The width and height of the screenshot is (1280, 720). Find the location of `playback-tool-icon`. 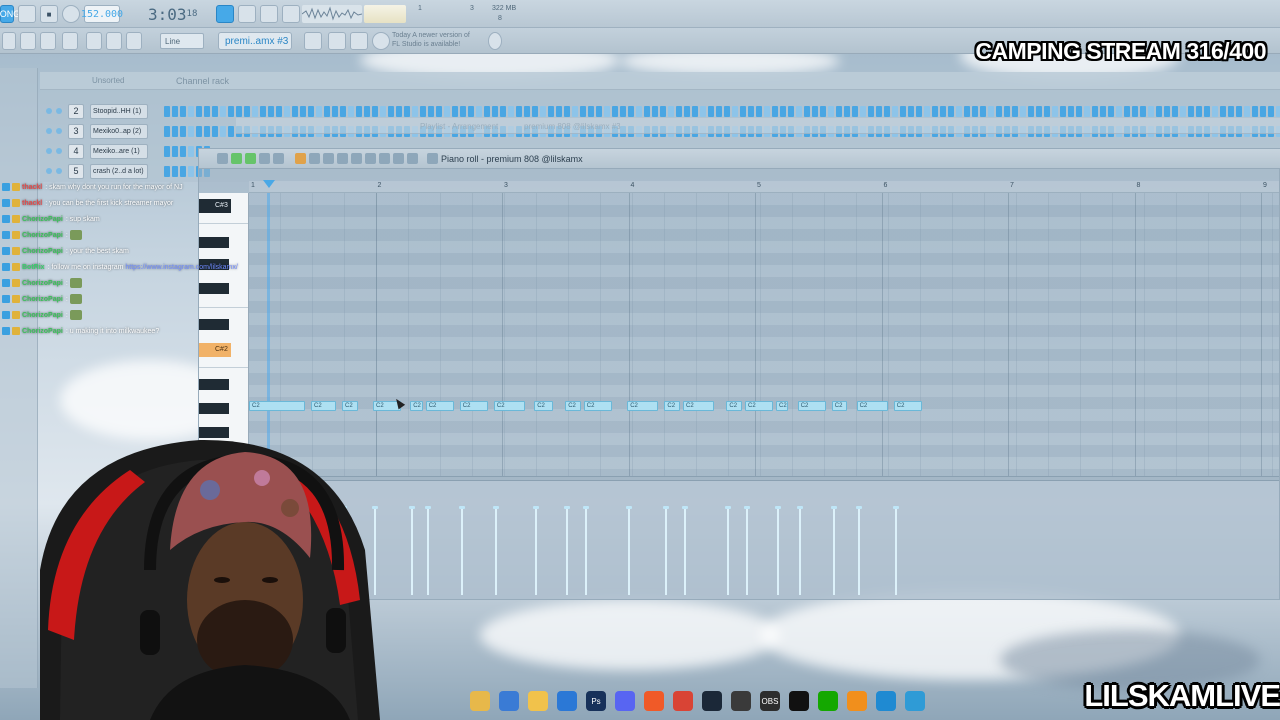

playback-tool-icon is located at coordinates (398, 158).